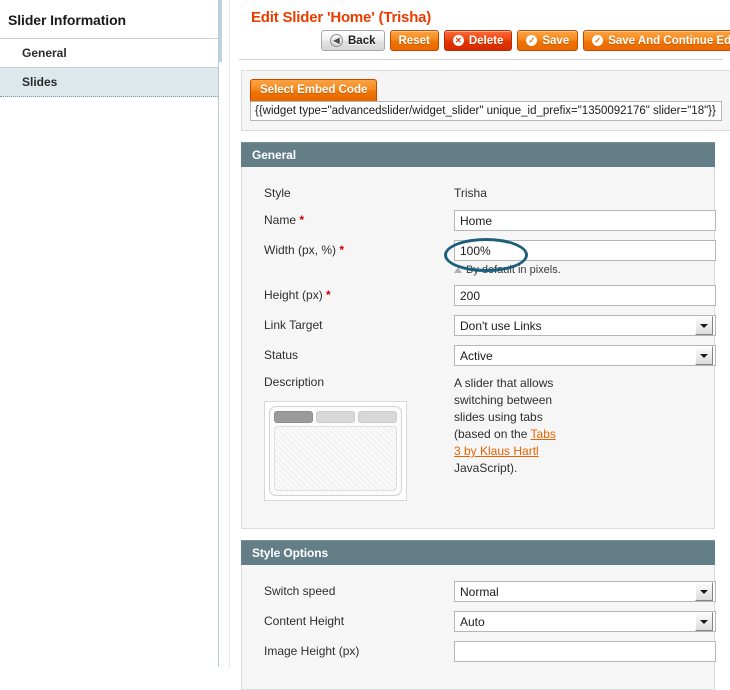 This screenshot has width=730, height=690. What do you see at coordinates (585, 325) in the screenshot?
I see `link-target-select: Don't use Links` at bounding box center [585, 325].